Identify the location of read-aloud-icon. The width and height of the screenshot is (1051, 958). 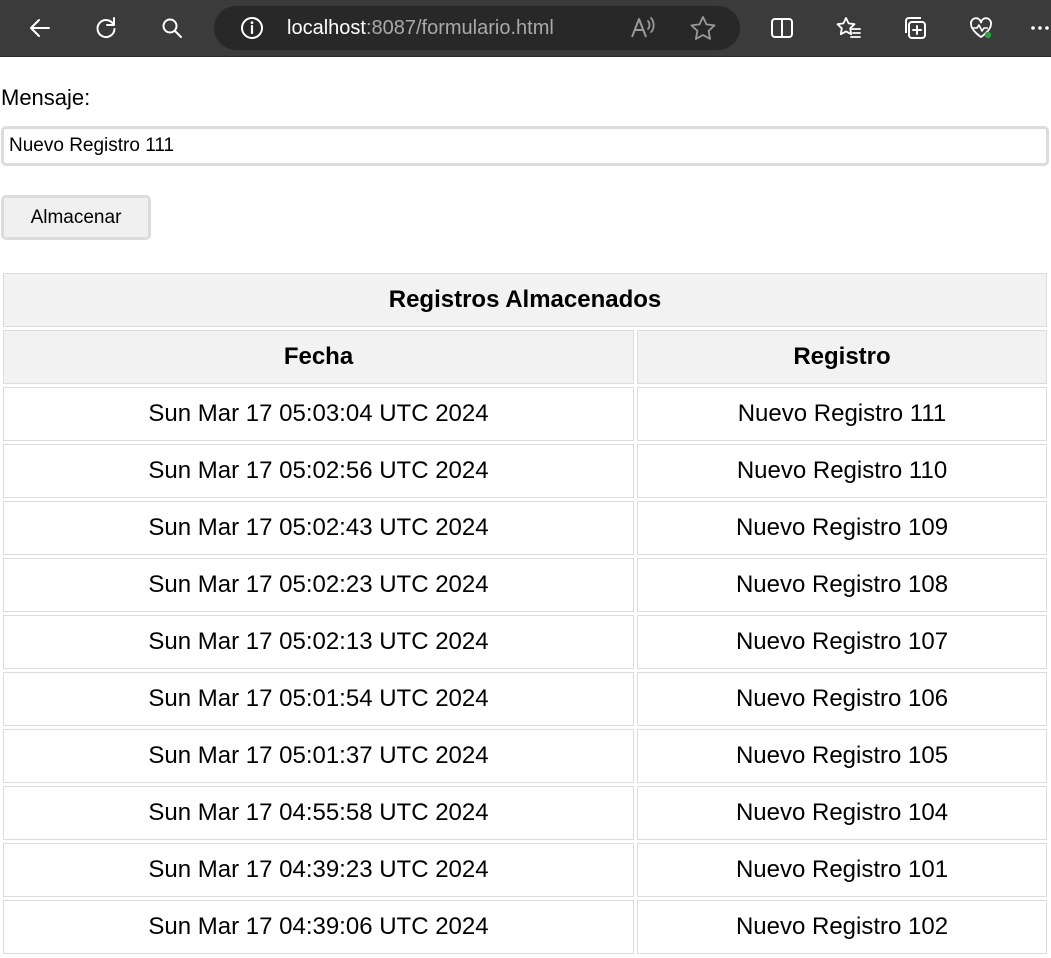
(643, 28).